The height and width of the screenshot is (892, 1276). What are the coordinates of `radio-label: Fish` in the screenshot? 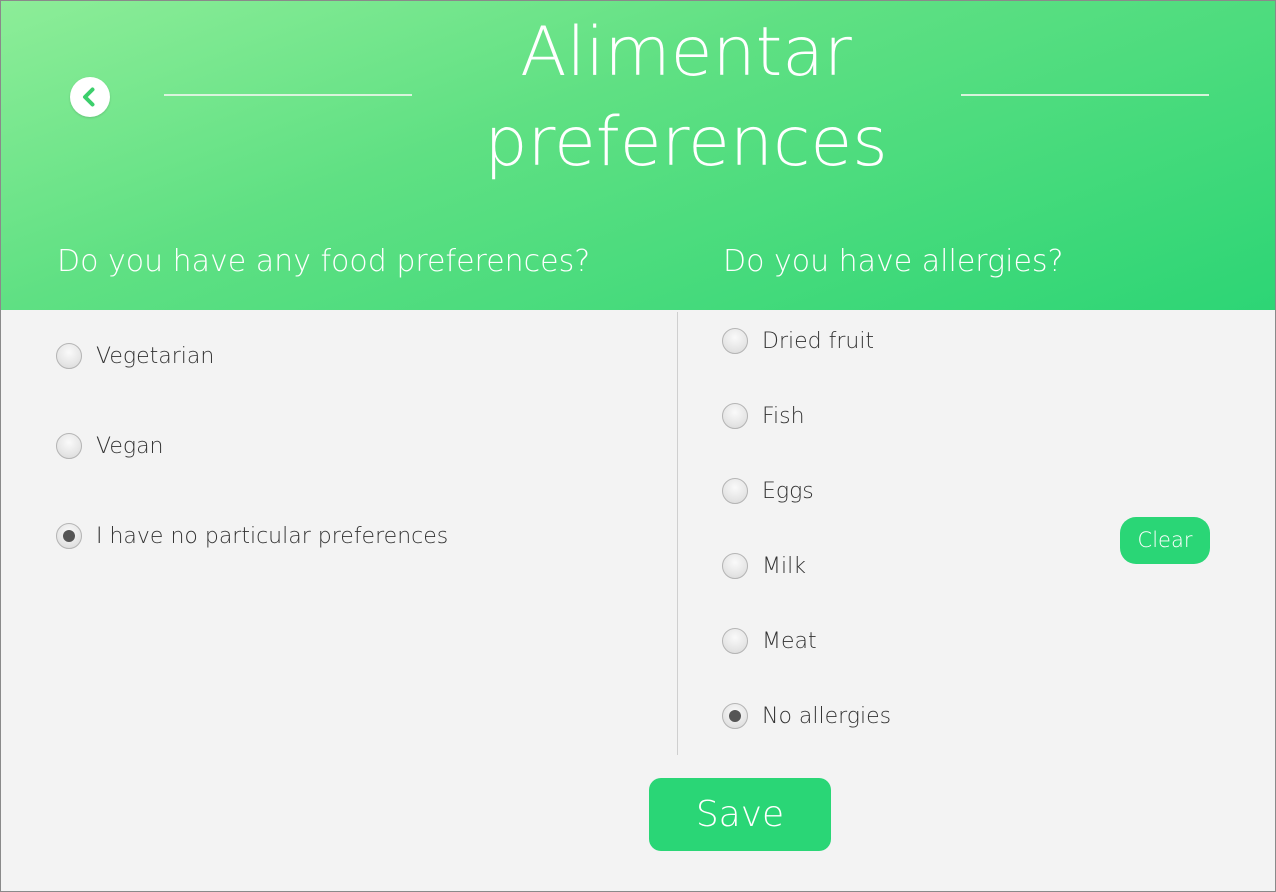 It's located at (783, 416).